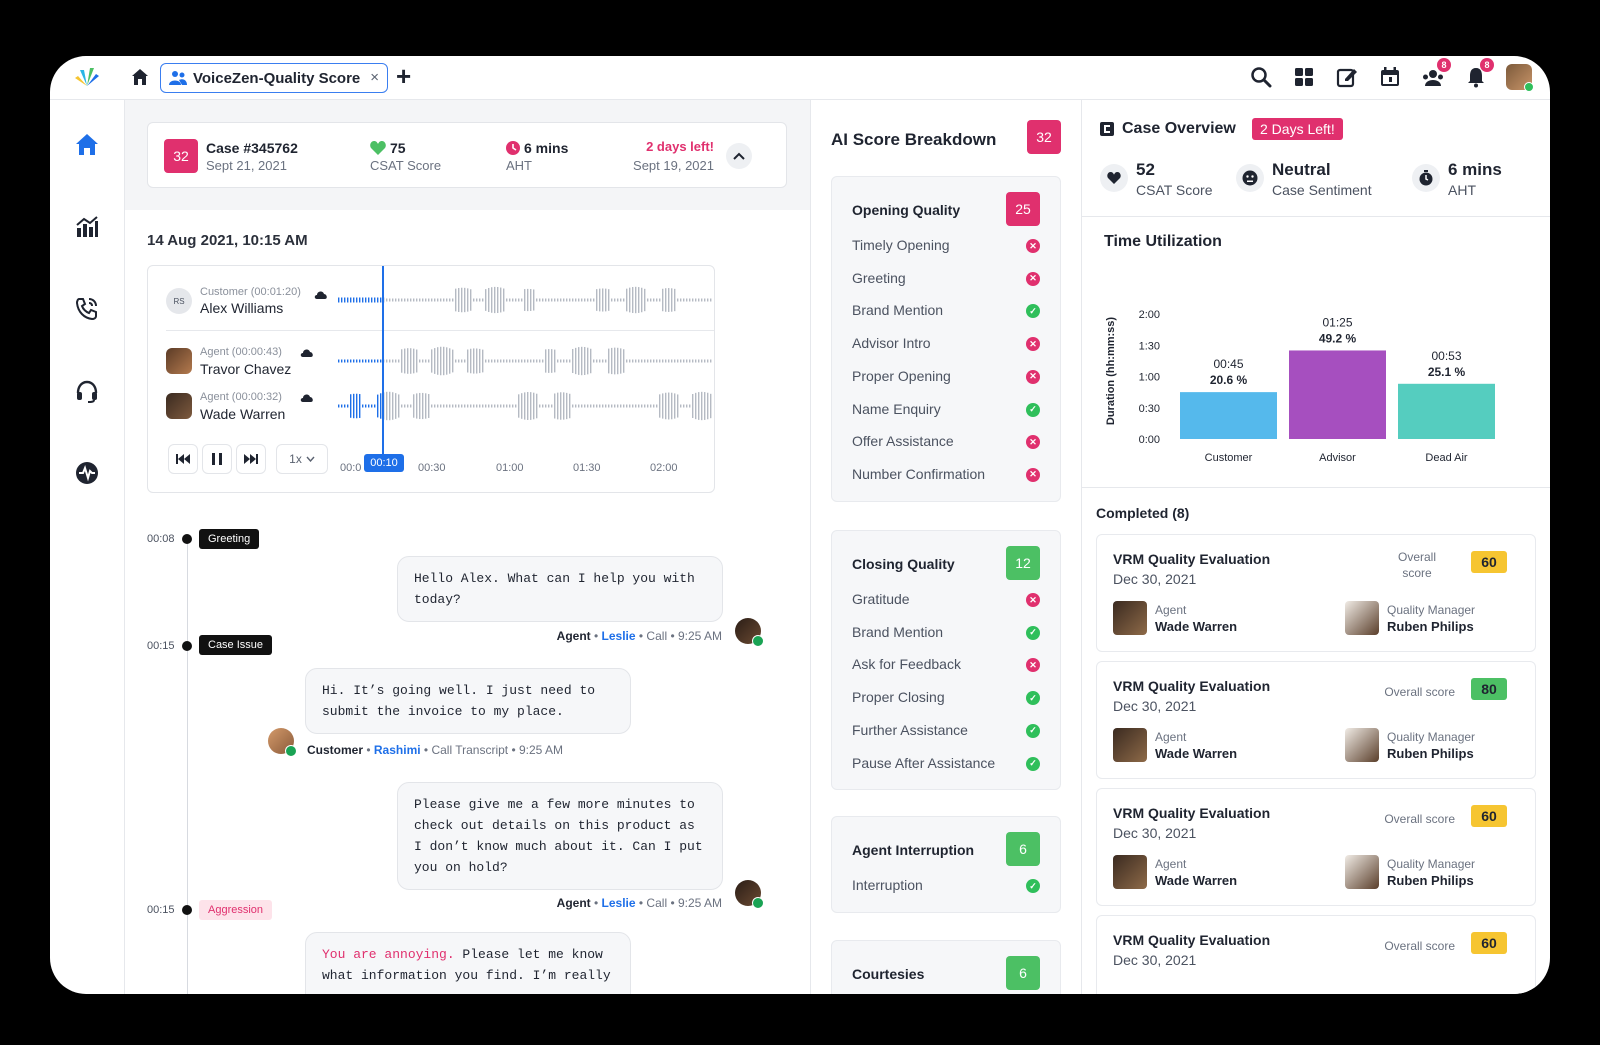 The image size is (1600, 1045). Describe the element at coordinates (87, 227) in the screenshot. I see `analytics-icon` at that location.